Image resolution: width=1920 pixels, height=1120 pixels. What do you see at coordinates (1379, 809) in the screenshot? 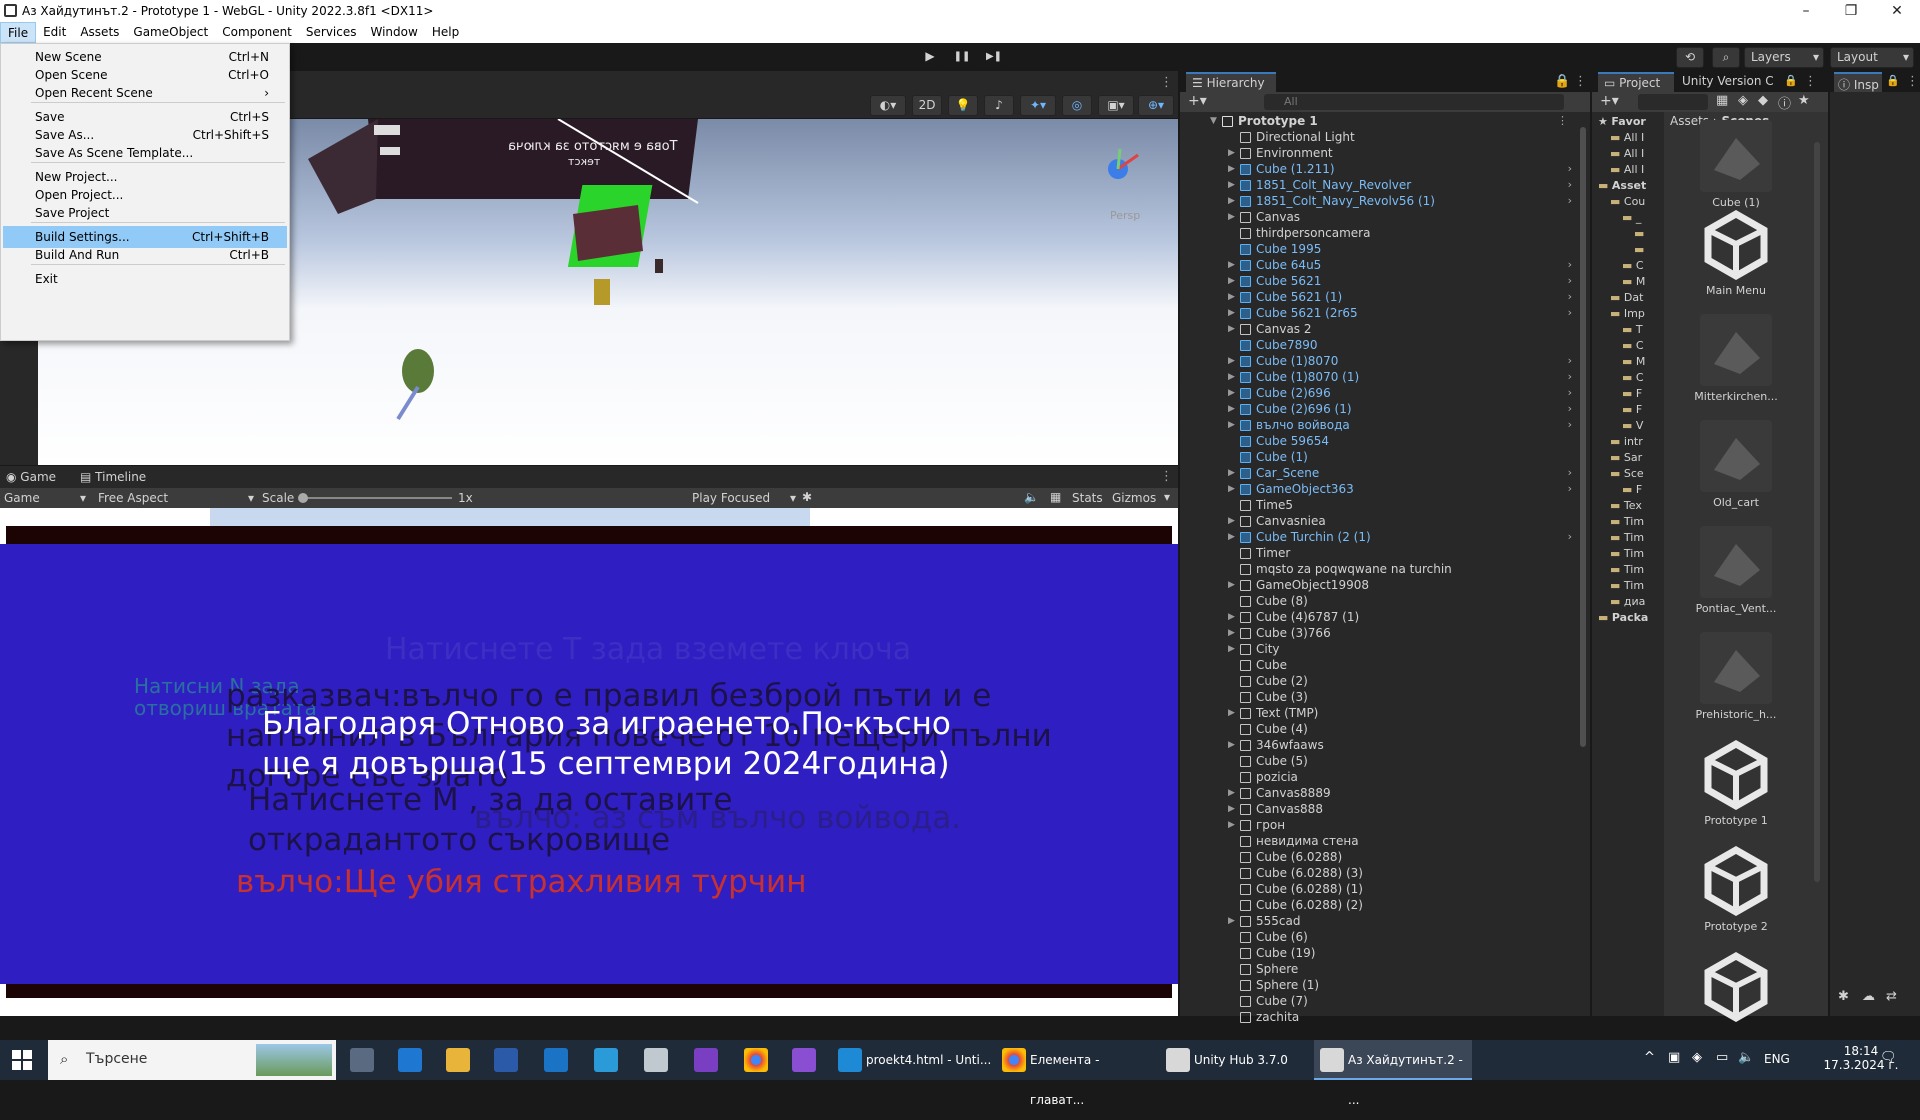
I see `hierarchy-item: ▶ Canvas888` at bounding box center [1379, 809].